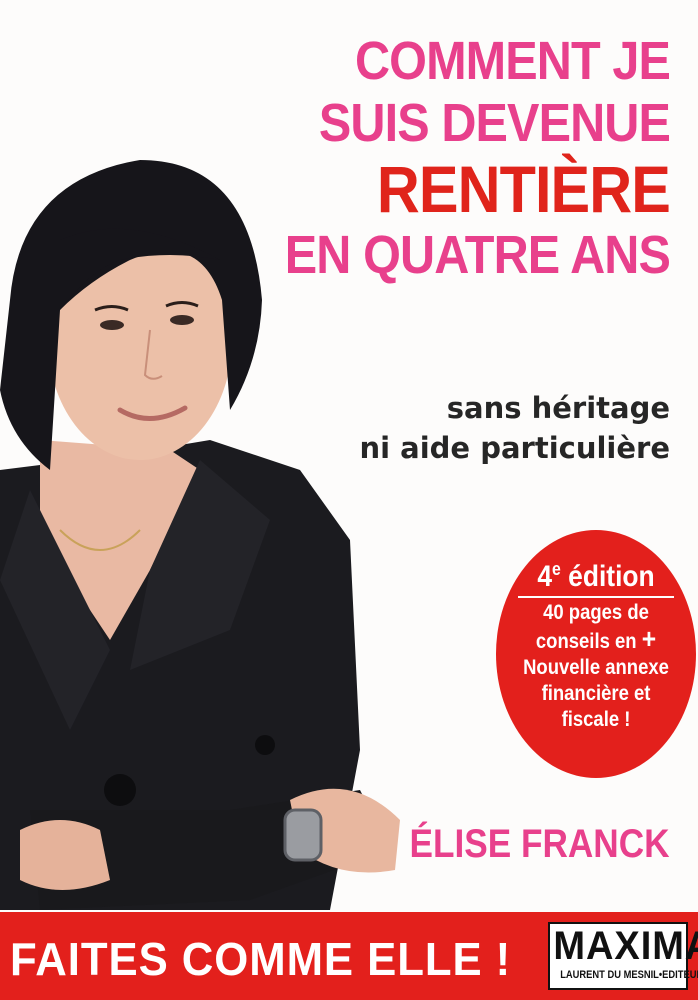 The width and height of the screenshot is (698, 1000). I want to click on title-line-3: RENTIÈRE, so click(523, 189).